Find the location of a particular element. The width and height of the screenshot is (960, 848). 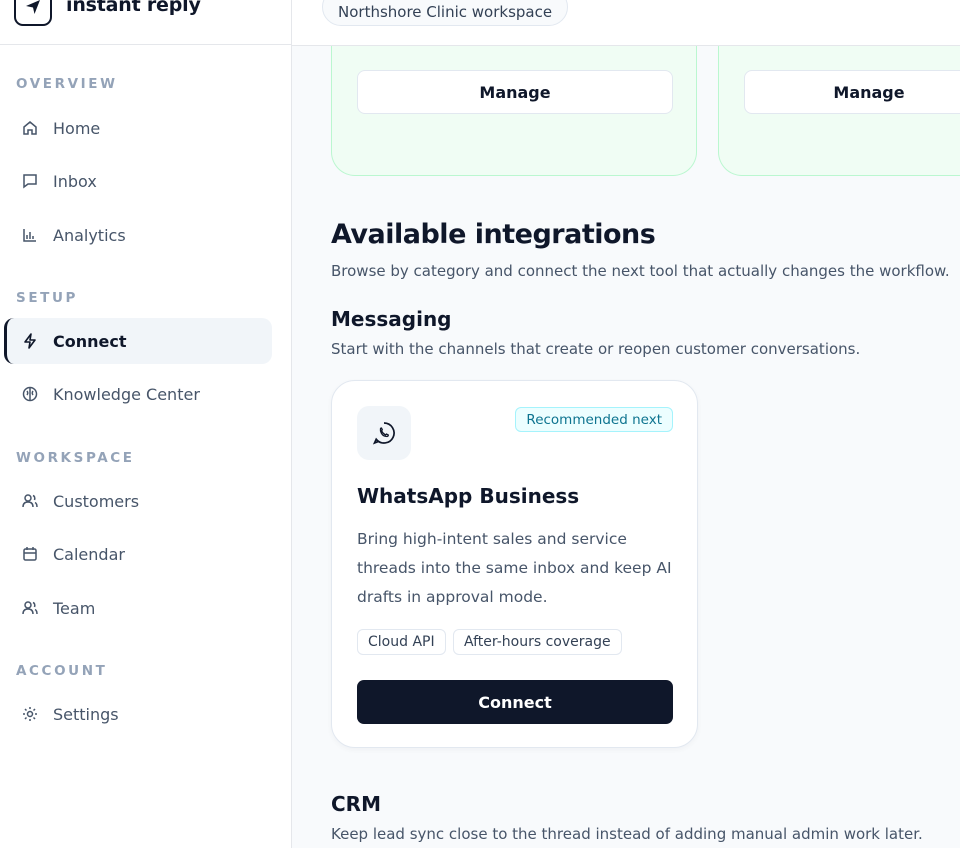

home-icon is located at coordinates (30, 128).